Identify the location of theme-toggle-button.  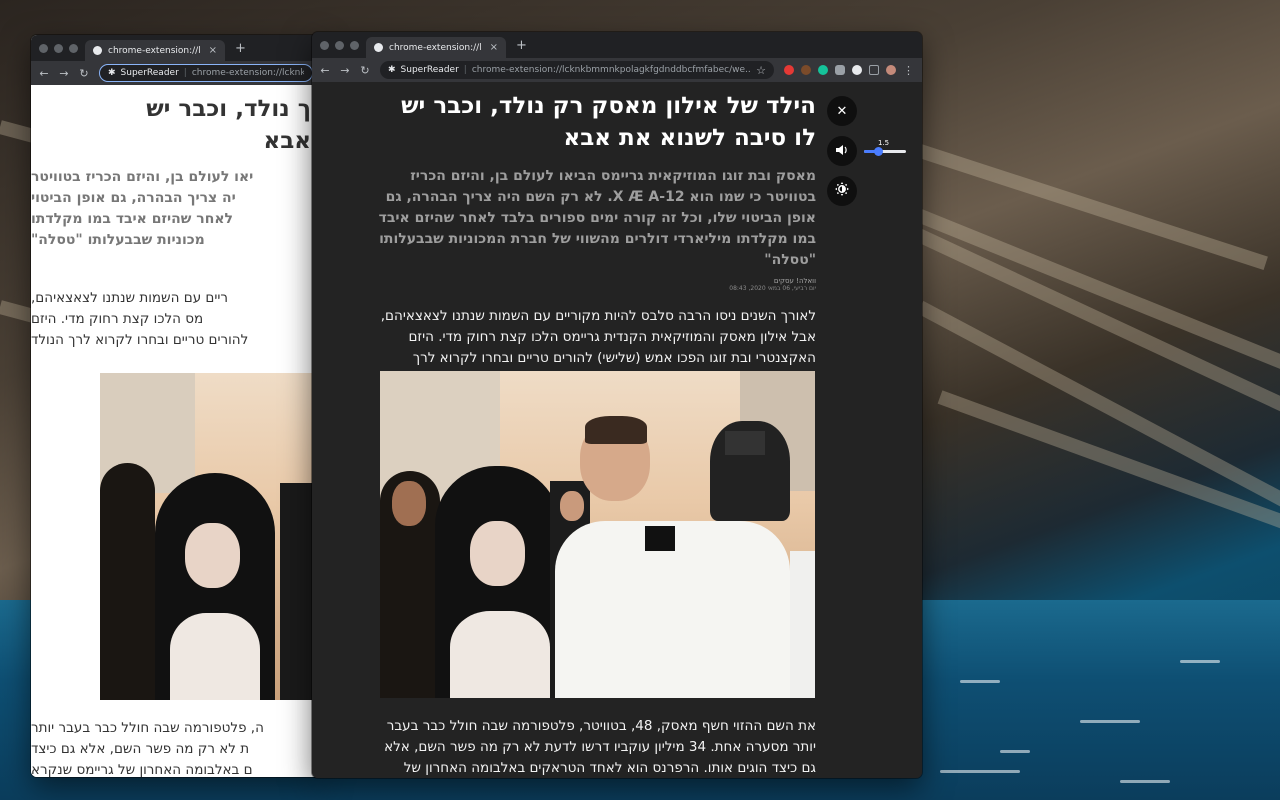
(842, 191).